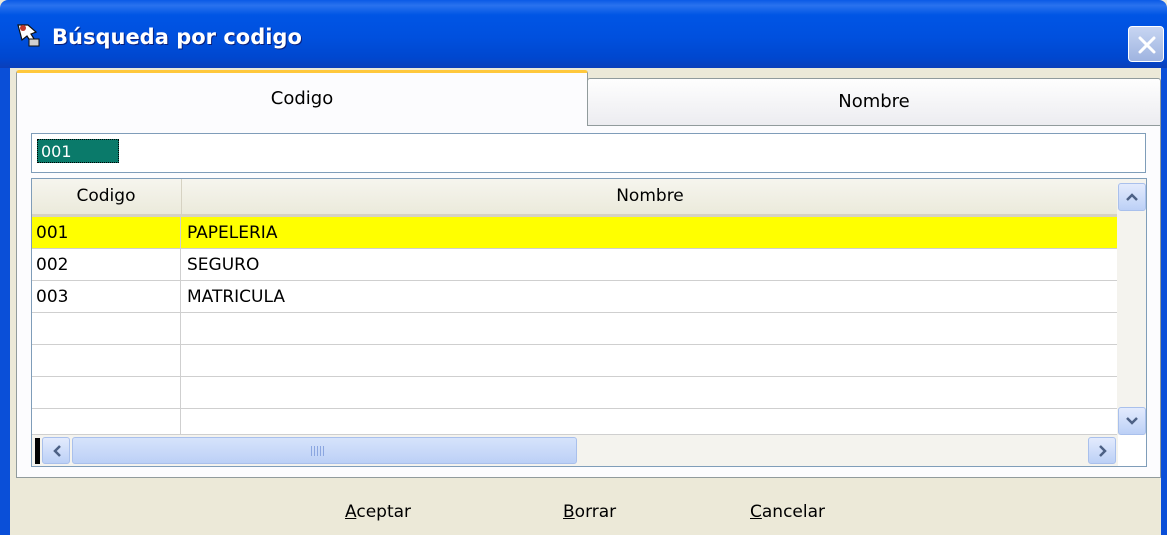  What do you see at coordinates (29, 36) in the screenshot?
I see `search-pointer-icon` at bounding box center [29, 36].